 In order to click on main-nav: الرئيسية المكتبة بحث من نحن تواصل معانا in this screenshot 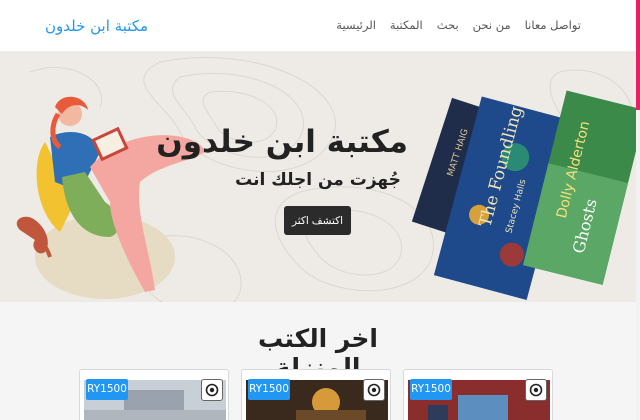, I will do `click(458, 25)`.